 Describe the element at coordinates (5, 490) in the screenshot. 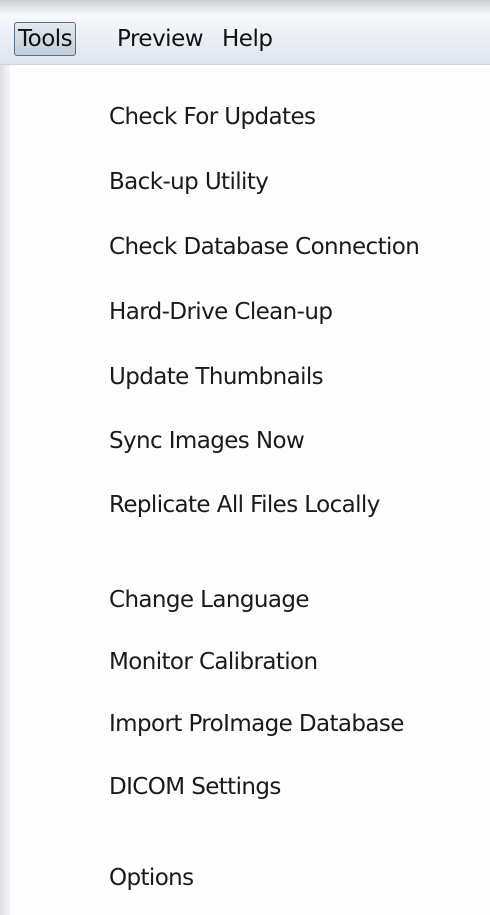

I see `window-left-edge` at that location.